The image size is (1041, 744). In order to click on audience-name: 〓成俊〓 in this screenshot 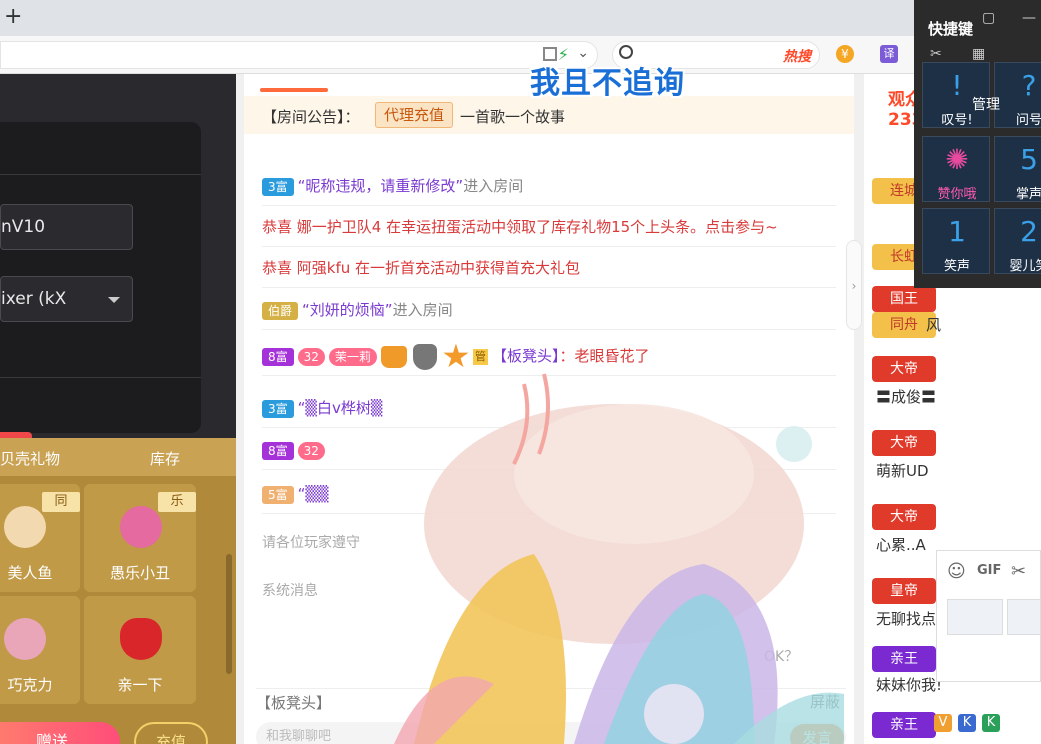, I will do `click(906, 396)`.